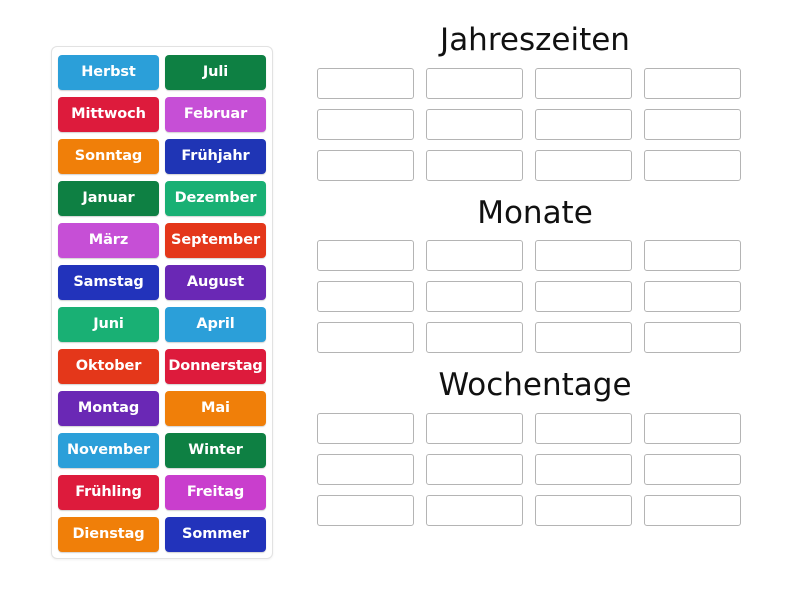  I want to click on word-tile: März, so click(108, 240).